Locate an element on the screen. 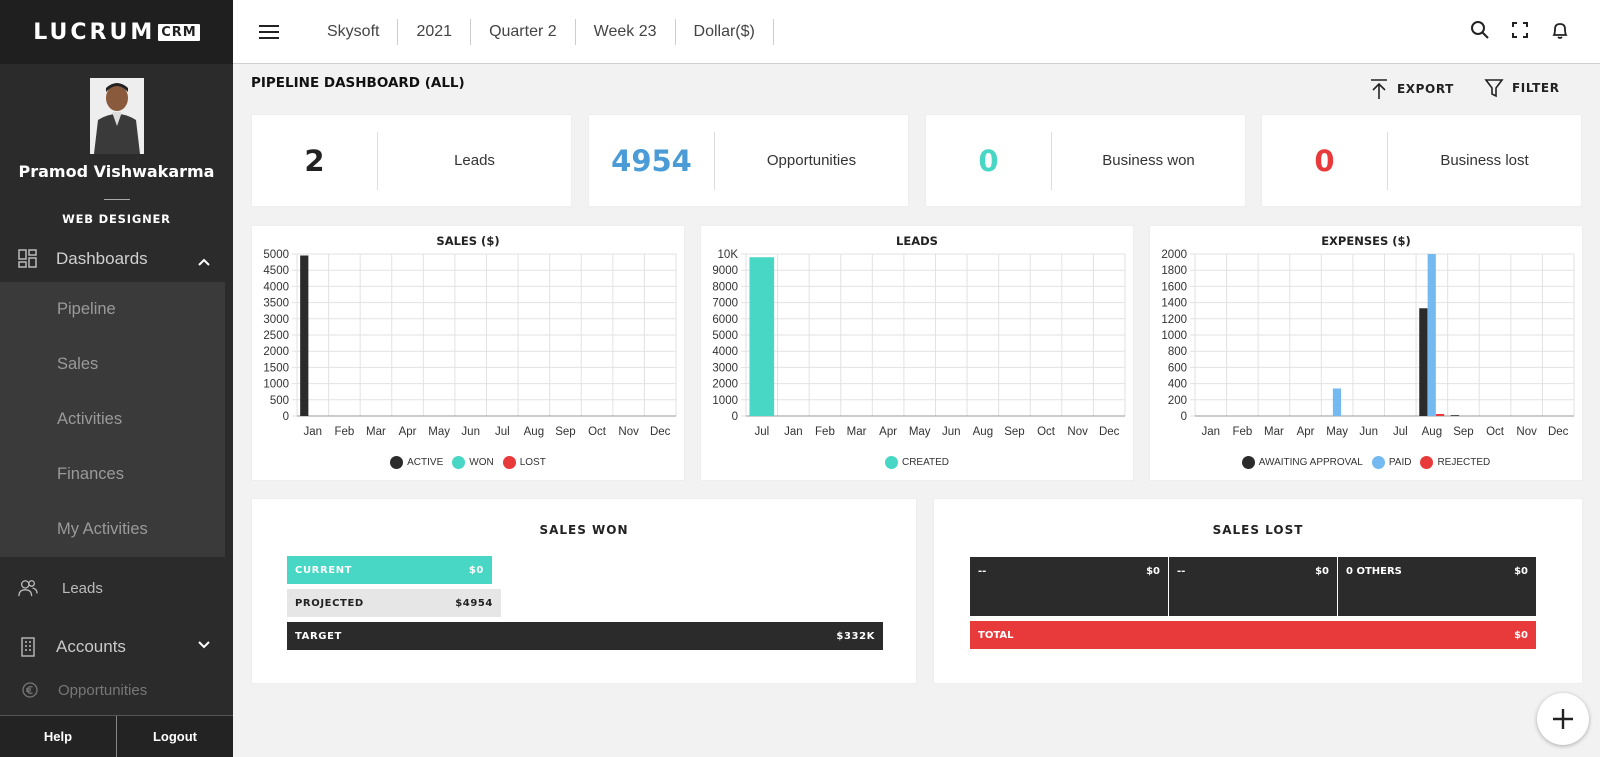 The height and width of the screenshot is (757, 1600). help-button: Help is located at coordinates (58, 736).